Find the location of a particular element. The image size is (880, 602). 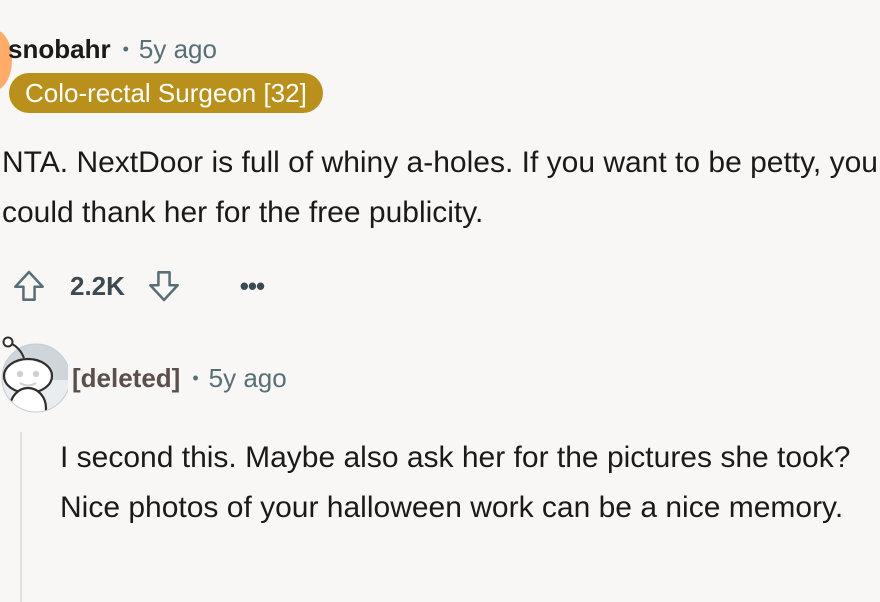

more-options-button: ••• is located at coordinates (252, 286).